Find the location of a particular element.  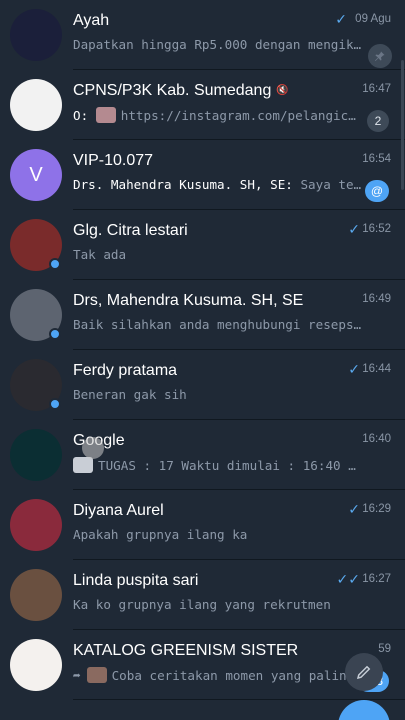

touch-indicator is located at coordinates (93, 448).